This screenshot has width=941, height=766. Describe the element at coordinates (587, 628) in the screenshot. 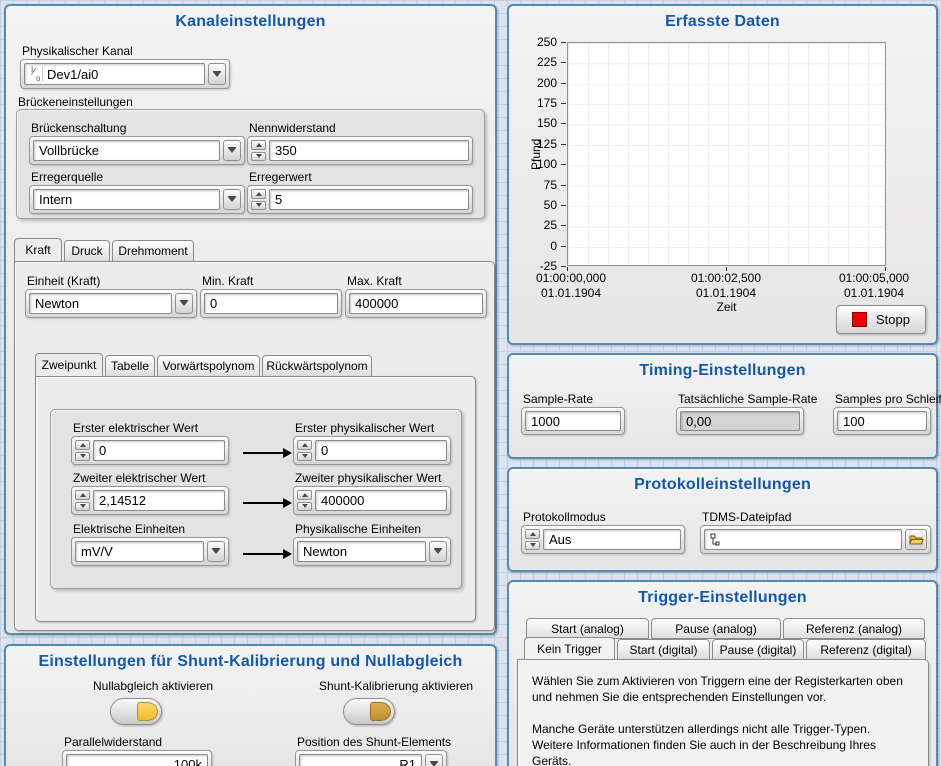

I see `tab-start-analog: Start (analog)` at that location.